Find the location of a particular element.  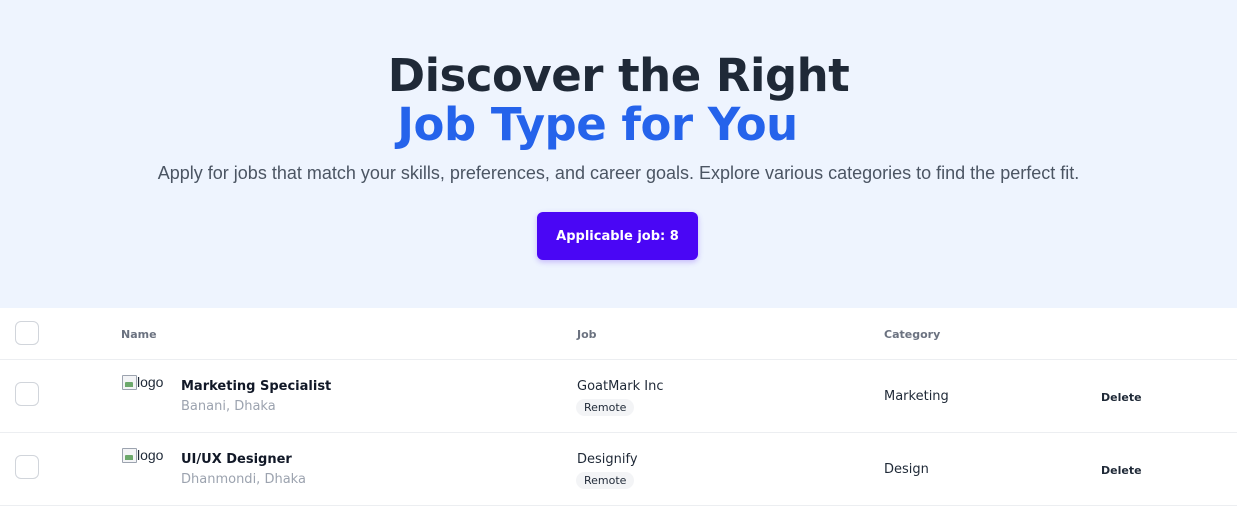

hero-title-line1: Discover the Right is located at coordinates (618, 75).